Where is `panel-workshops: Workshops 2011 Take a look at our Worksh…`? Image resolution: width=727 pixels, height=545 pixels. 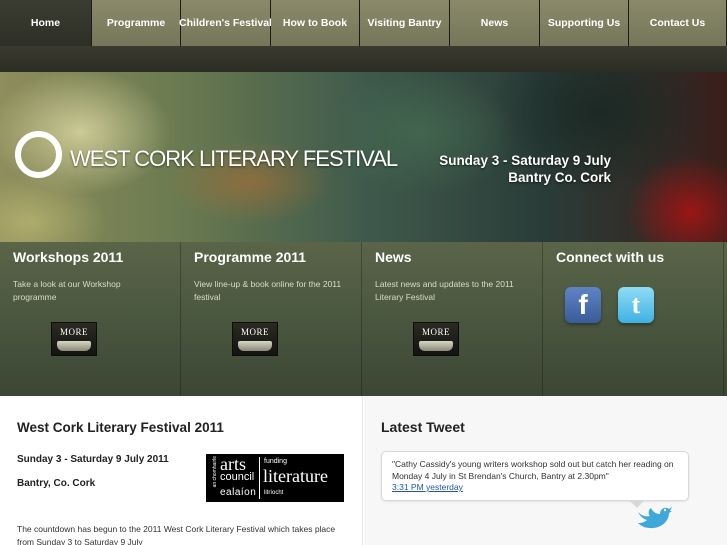
panel-workshops: Workshops 2011 Take a look at our Worksh… is located at coordinates (90, 319).